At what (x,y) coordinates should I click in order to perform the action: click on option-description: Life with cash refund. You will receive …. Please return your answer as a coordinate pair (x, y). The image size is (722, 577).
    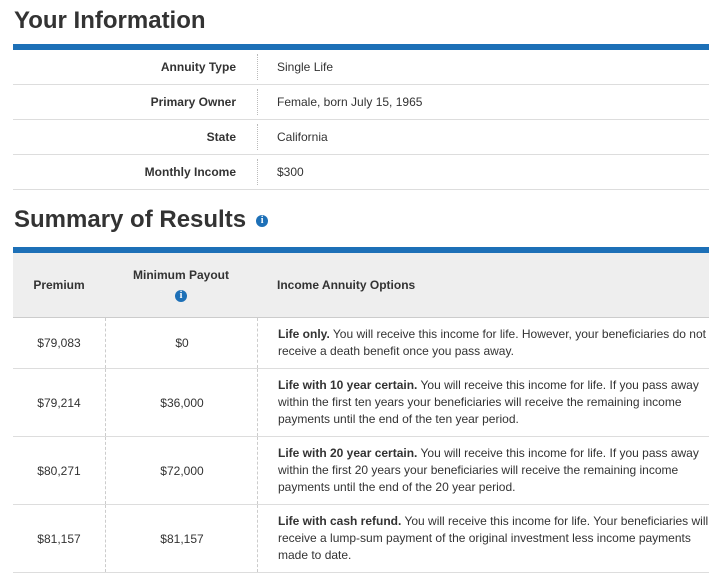
    Looking at the image, I should click on (496, 538).